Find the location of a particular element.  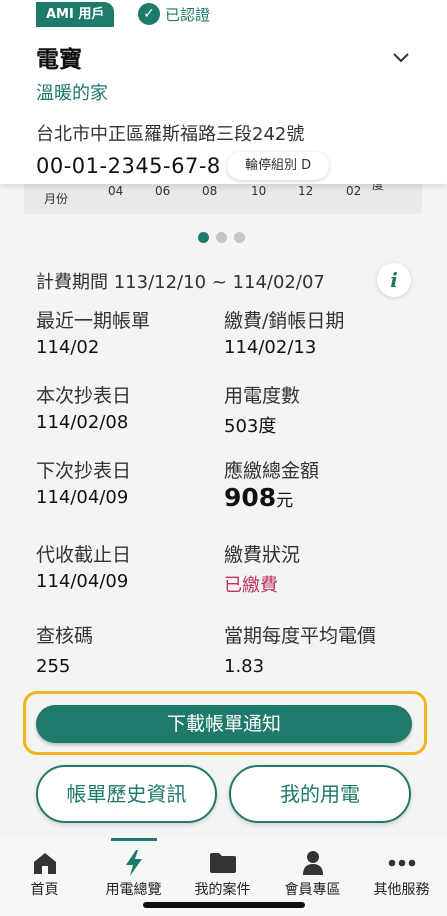

account-address: 台北市中正區羅斯福路三段242號 is located at coordinates (170, 134).